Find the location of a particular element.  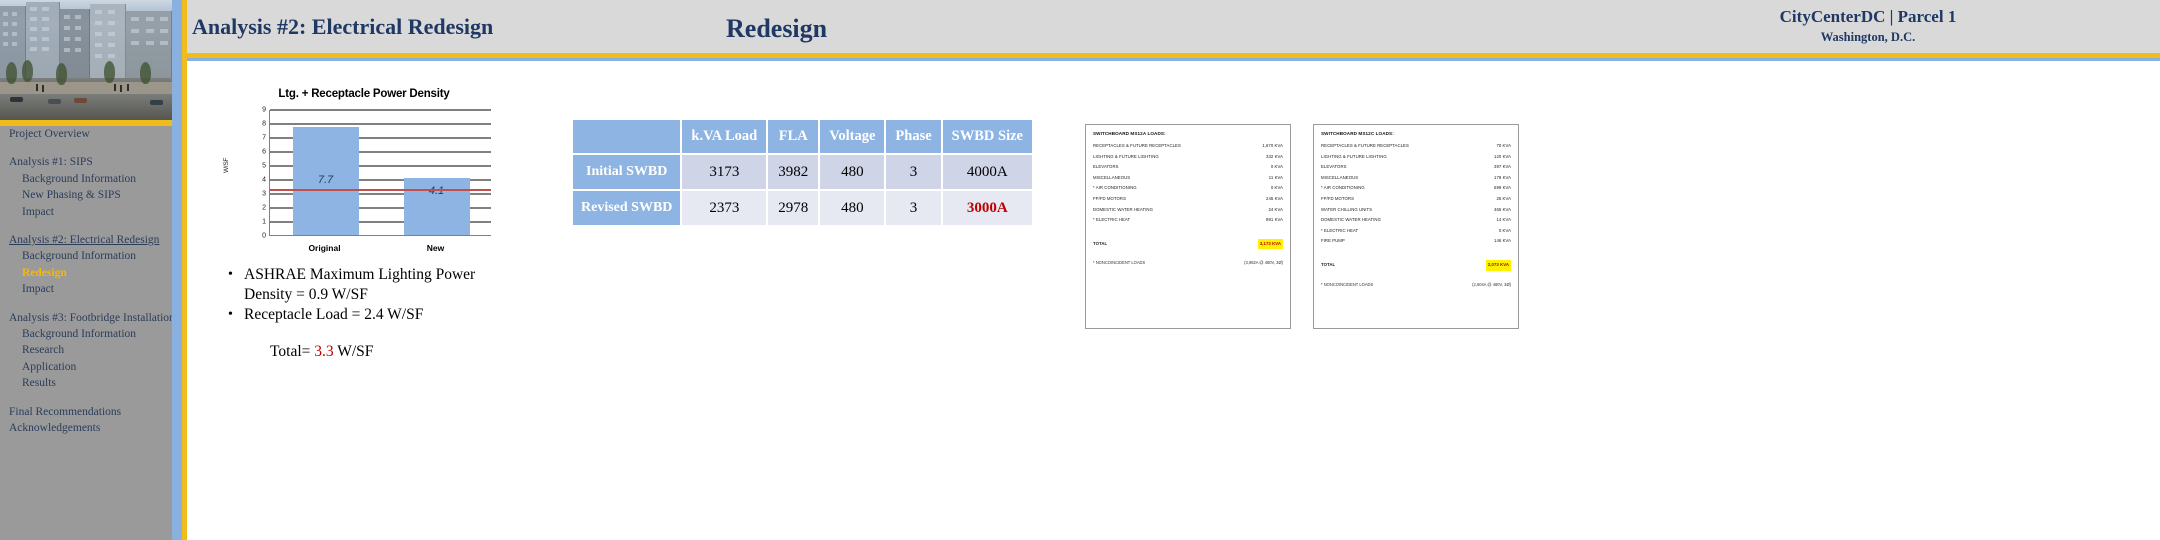

panel-load-amount: 25 KVA is located at coordinates (1503, 198).